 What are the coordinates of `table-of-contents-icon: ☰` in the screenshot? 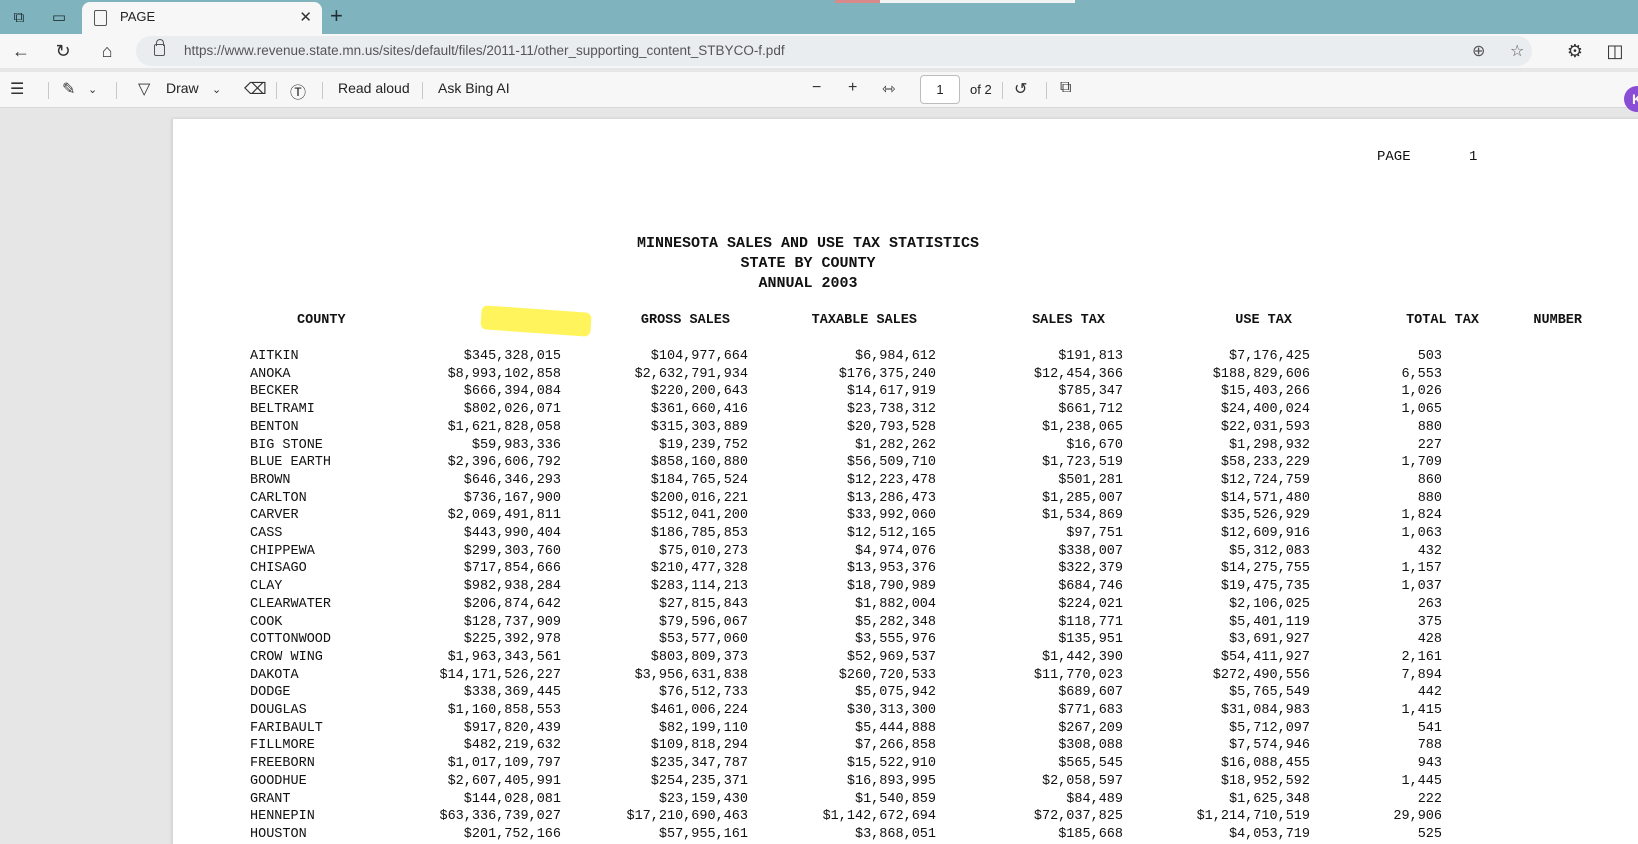 It's located at (17, 89).